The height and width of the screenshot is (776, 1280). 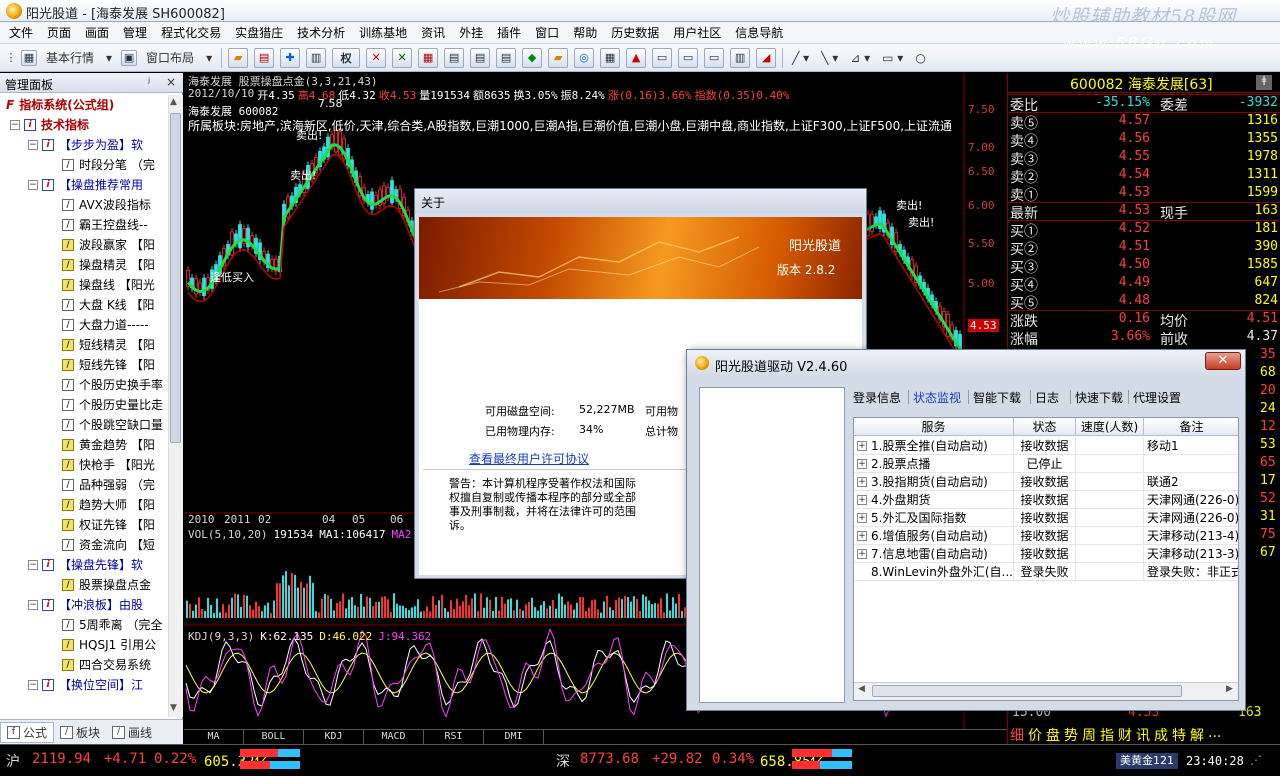 I want to click on calc-icon: ▦, so click(x=610, y=57).